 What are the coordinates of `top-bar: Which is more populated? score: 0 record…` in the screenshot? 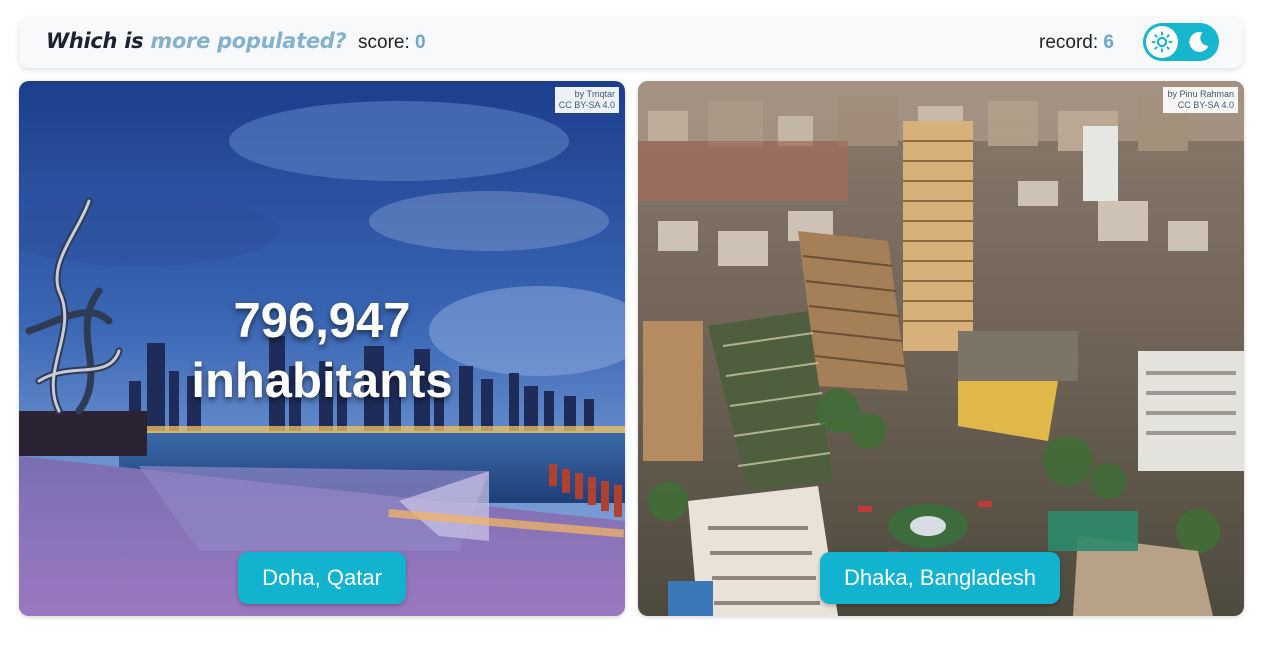 It's located at (631, 42).